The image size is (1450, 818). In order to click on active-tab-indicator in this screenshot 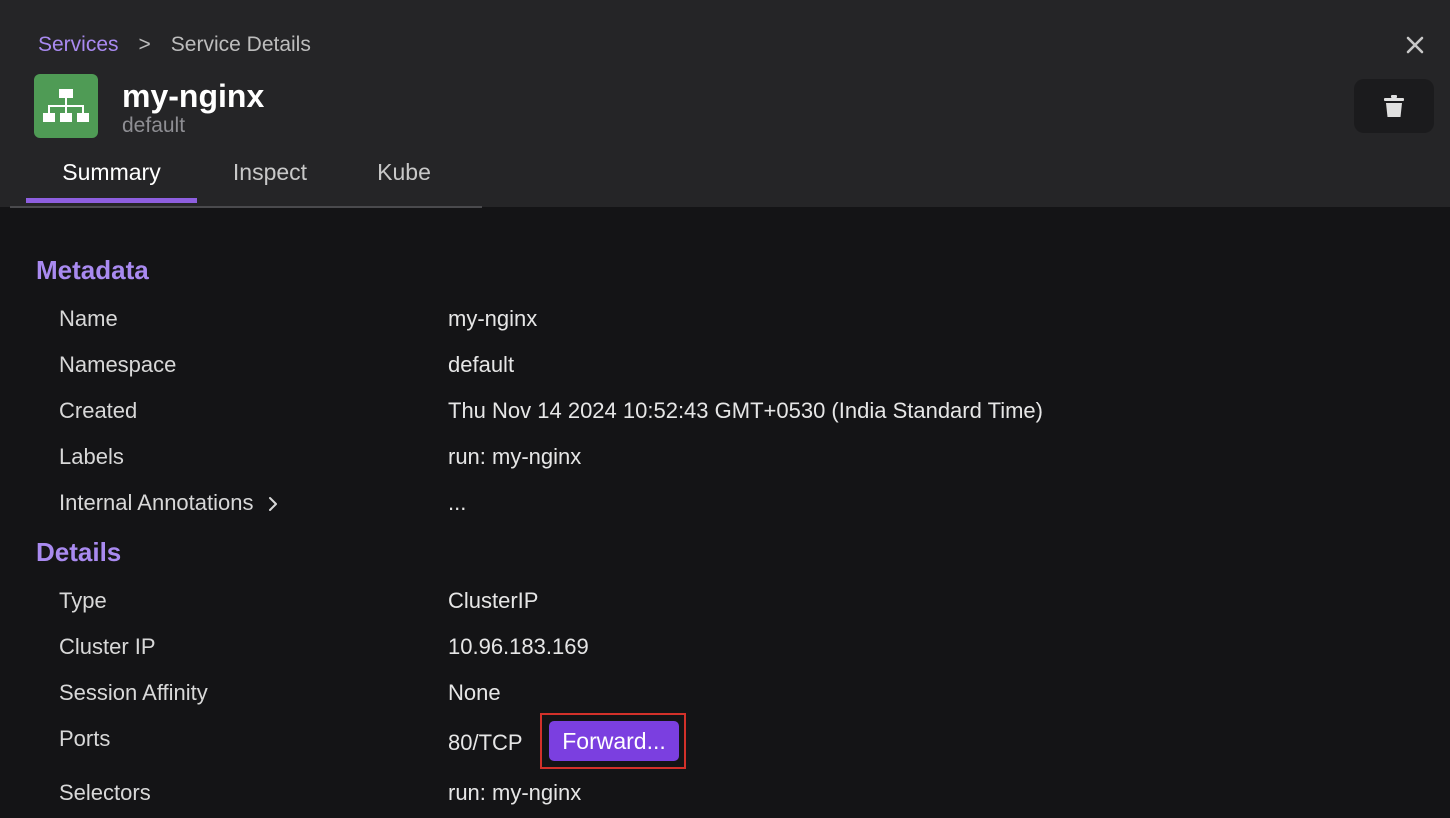, I will do `click(111, 200)`.